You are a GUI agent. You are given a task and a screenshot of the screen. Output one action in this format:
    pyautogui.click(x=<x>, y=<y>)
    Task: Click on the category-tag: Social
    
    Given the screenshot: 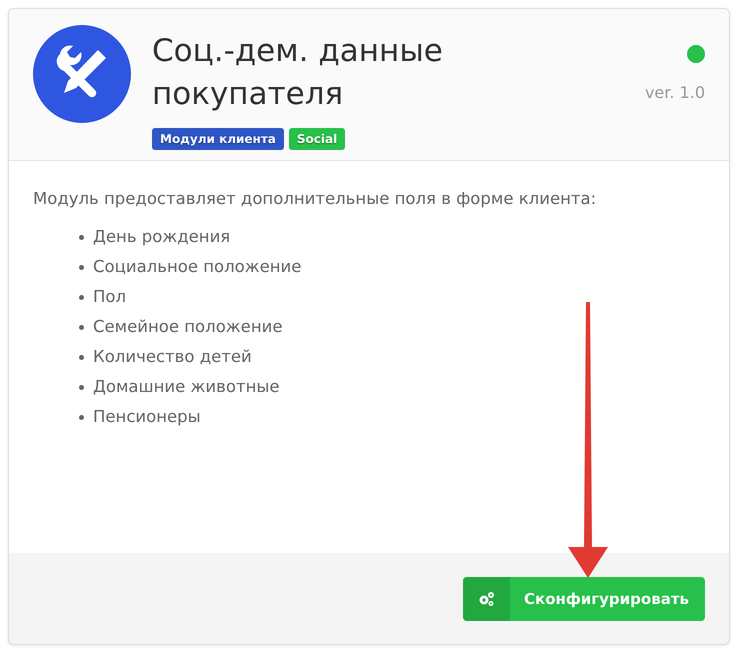 What is the action you would take?
    pyautogui.click(x=317, y=139)
    